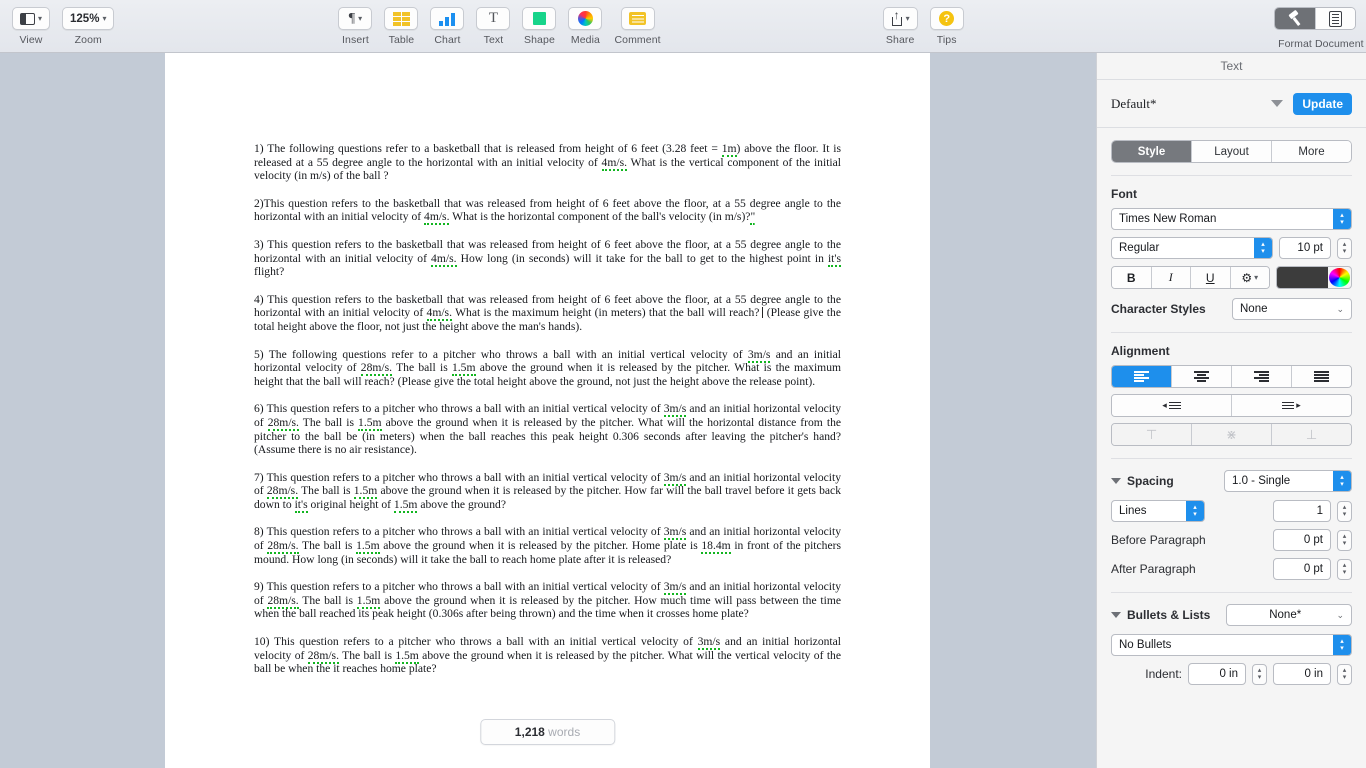  I want to click on font-weight-field: Regular ▴ ▾, so click(1192, 248).